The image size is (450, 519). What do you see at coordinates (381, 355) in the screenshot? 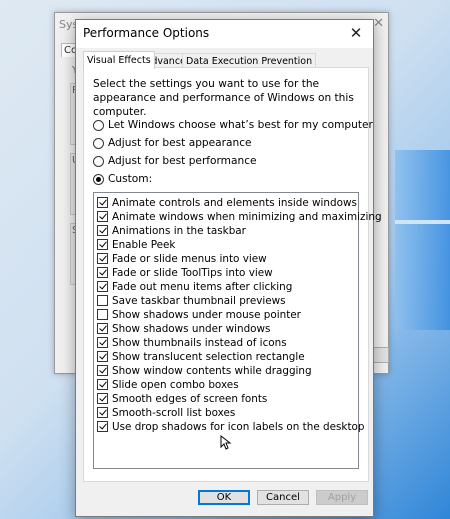
I see `back-window-button` at bounding box center [381, 355].